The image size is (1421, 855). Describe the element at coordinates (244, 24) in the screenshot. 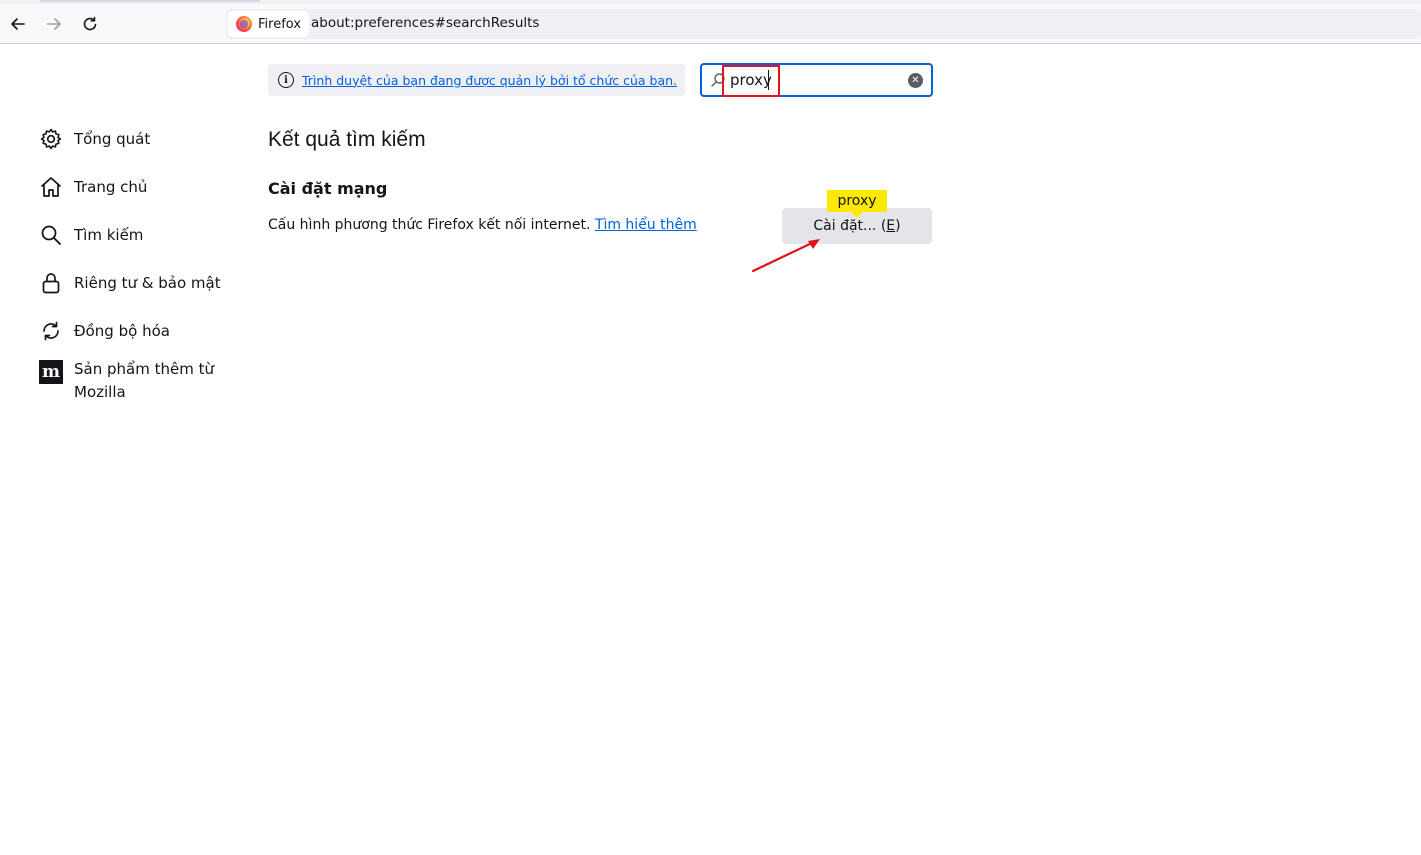

I see `firefox-logo-icon` at that location.